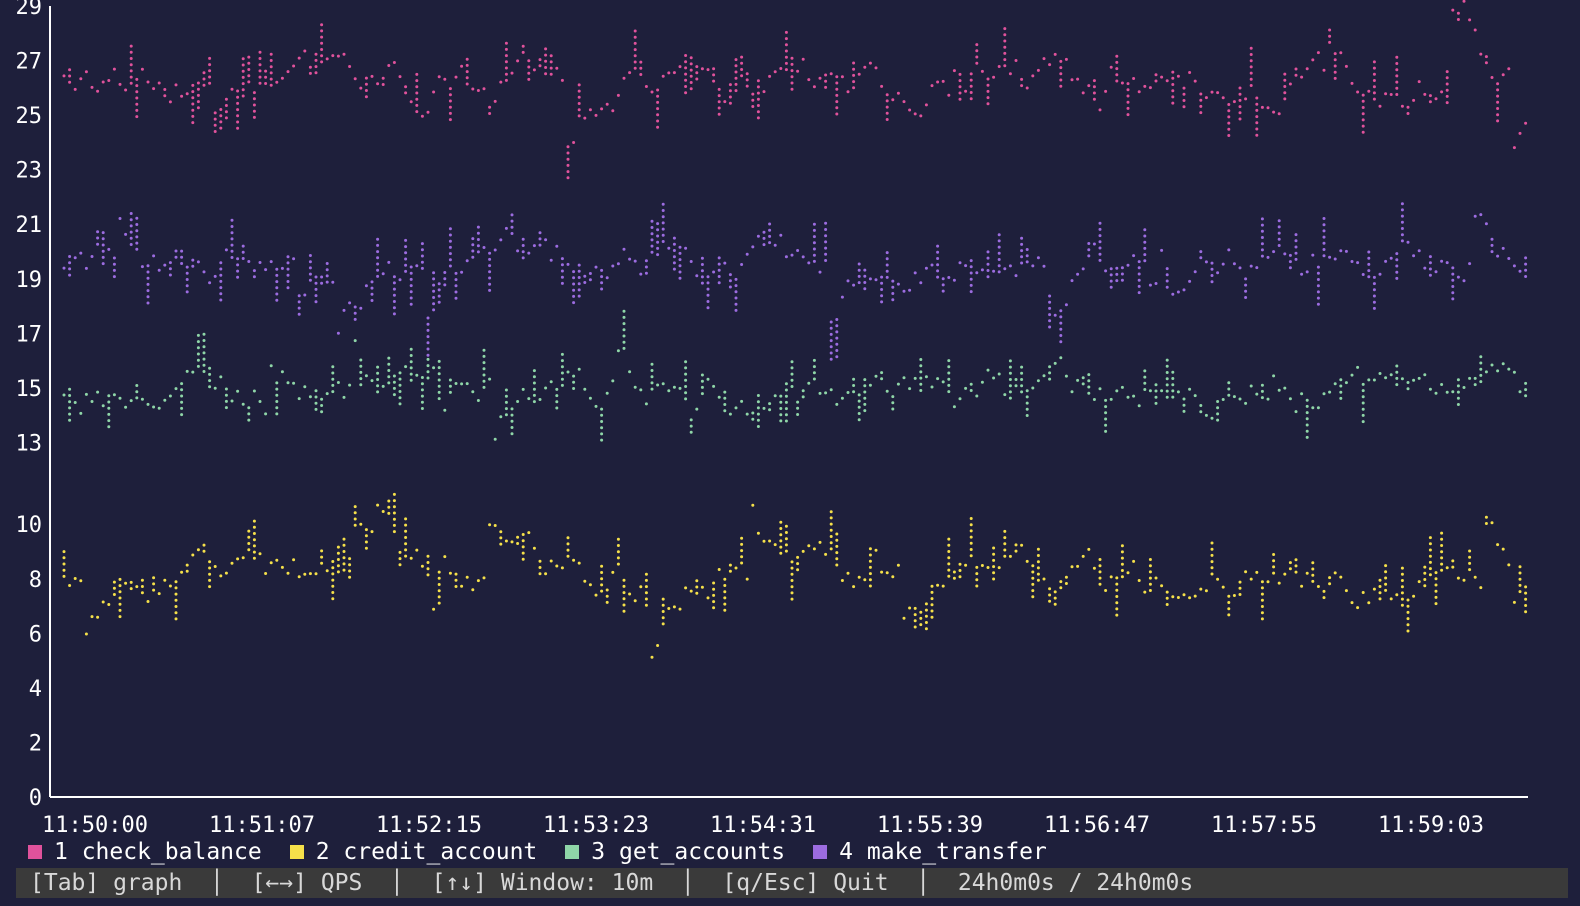 This screenshot has height=906, width=1580. What do you see at coordinates (307, 883) in the screenshot?
I see `qps-hint: [←→] QPS` at bounding box center [307, 883].